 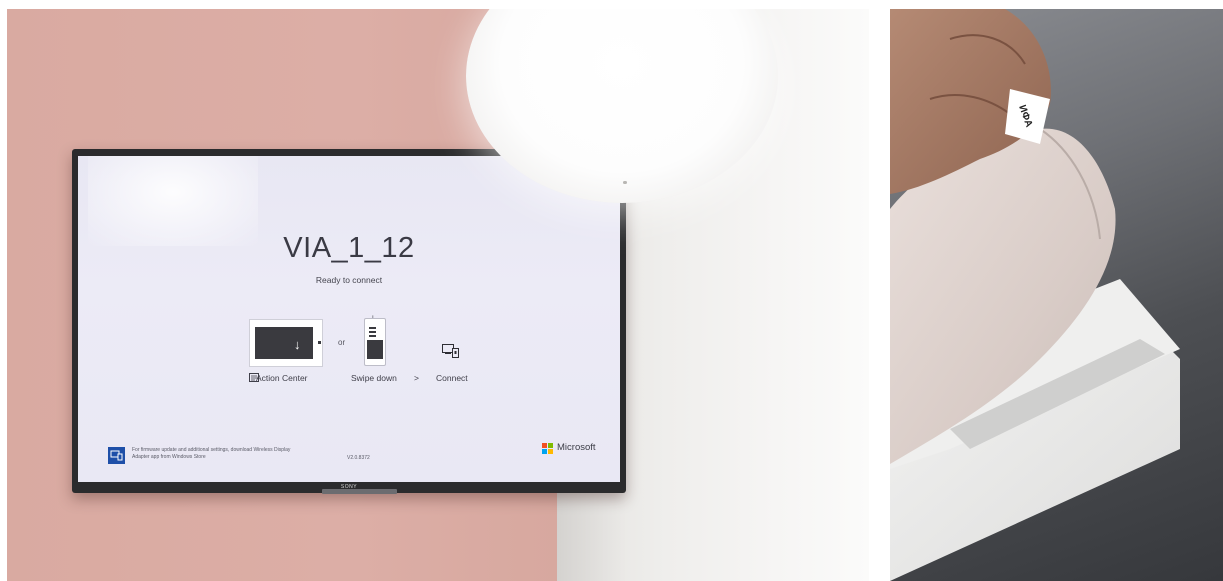 I want to click on connect-label: Connect, so click(x=452, y=378).